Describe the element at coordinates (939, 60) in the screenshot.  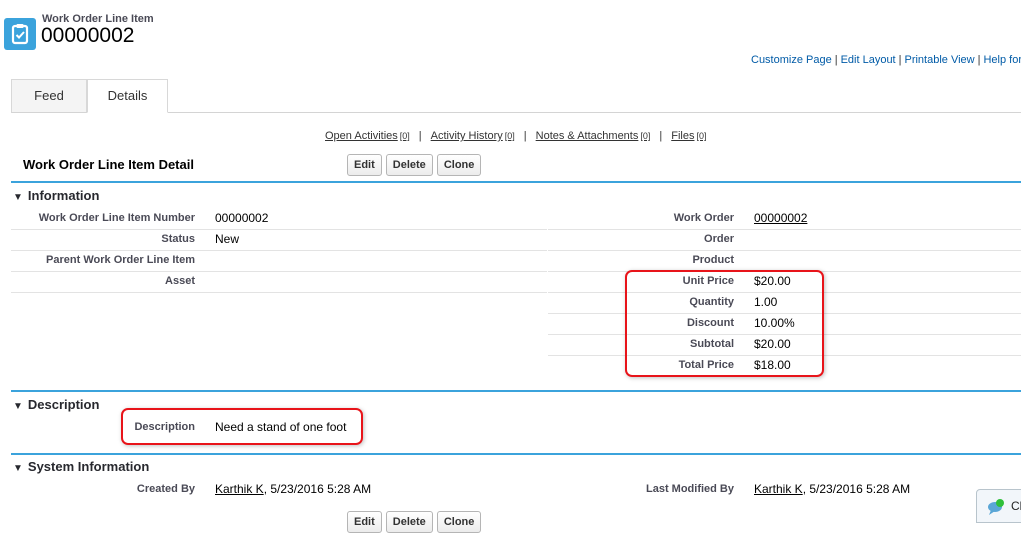
I see `printable-view-link: Printable View` at that location.